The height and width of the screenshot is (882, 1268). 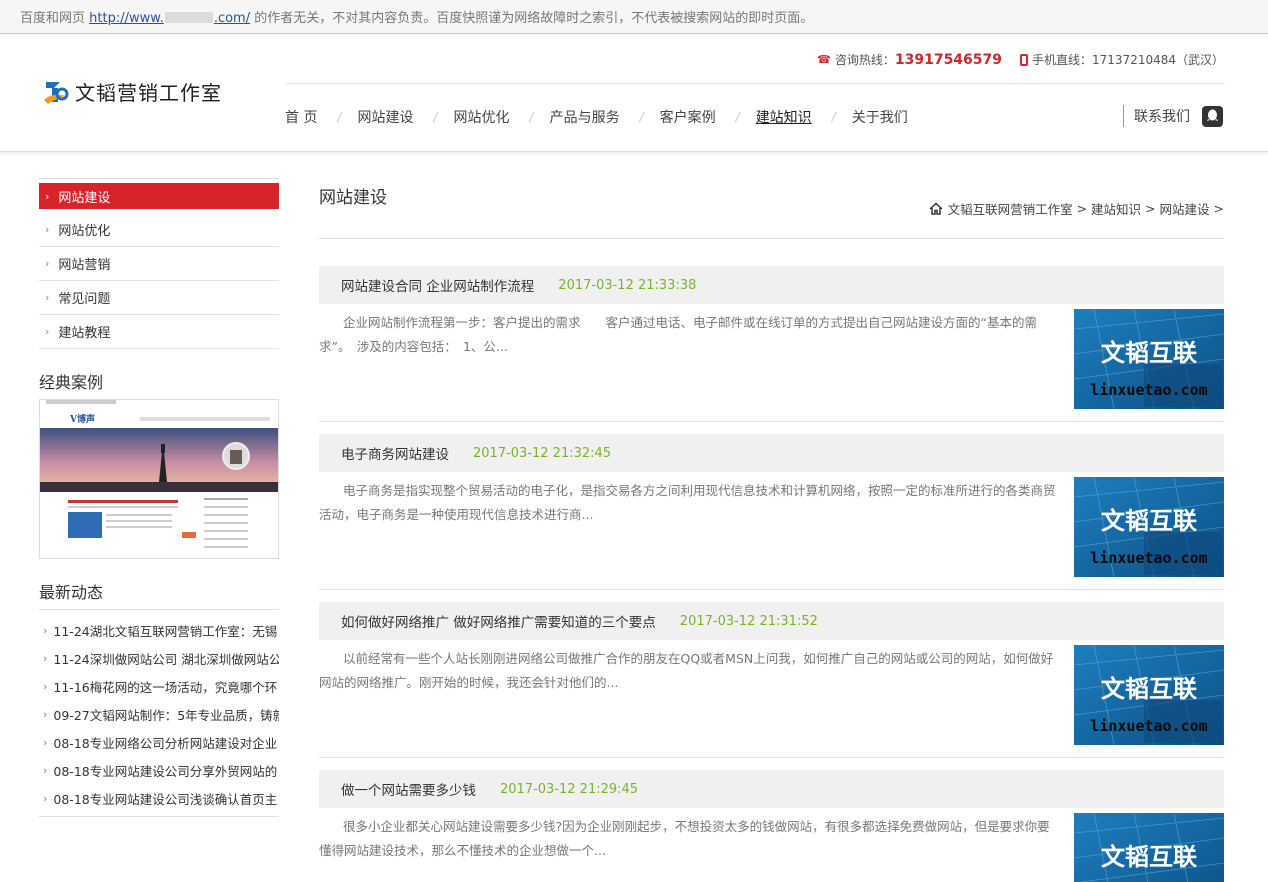 What do you see at coordinates (159, 658) in the screenshot?
I see `news-item: › 11-24深圳做网站公司 湖北深圳做网站公` at bounding box center [159, 658].